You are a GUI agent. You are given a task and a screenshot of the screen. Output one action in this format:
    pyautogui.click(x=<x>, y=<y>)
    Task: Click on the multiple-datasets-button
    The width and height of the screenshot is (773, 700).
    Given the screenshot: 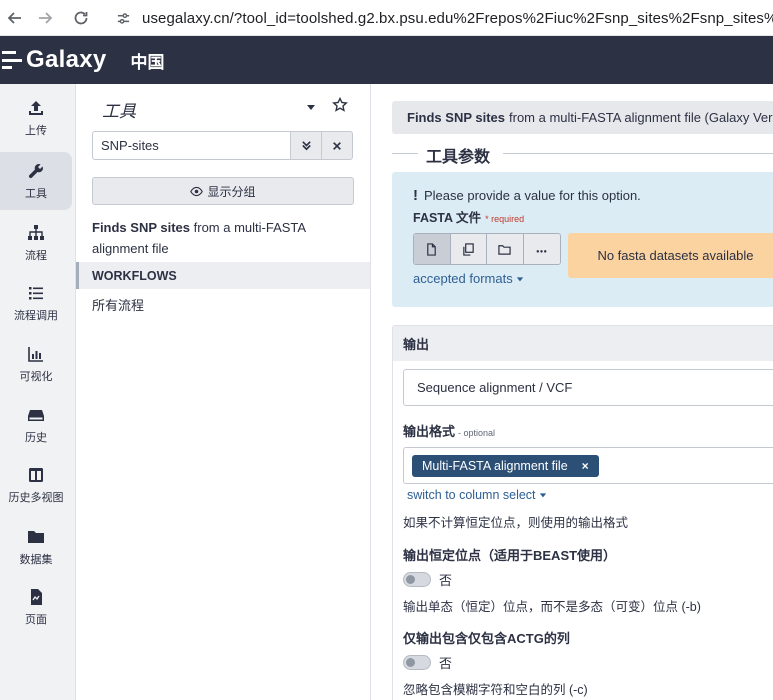 What is the action you would take?
    pyautogui.click(x=468, y=249)
    